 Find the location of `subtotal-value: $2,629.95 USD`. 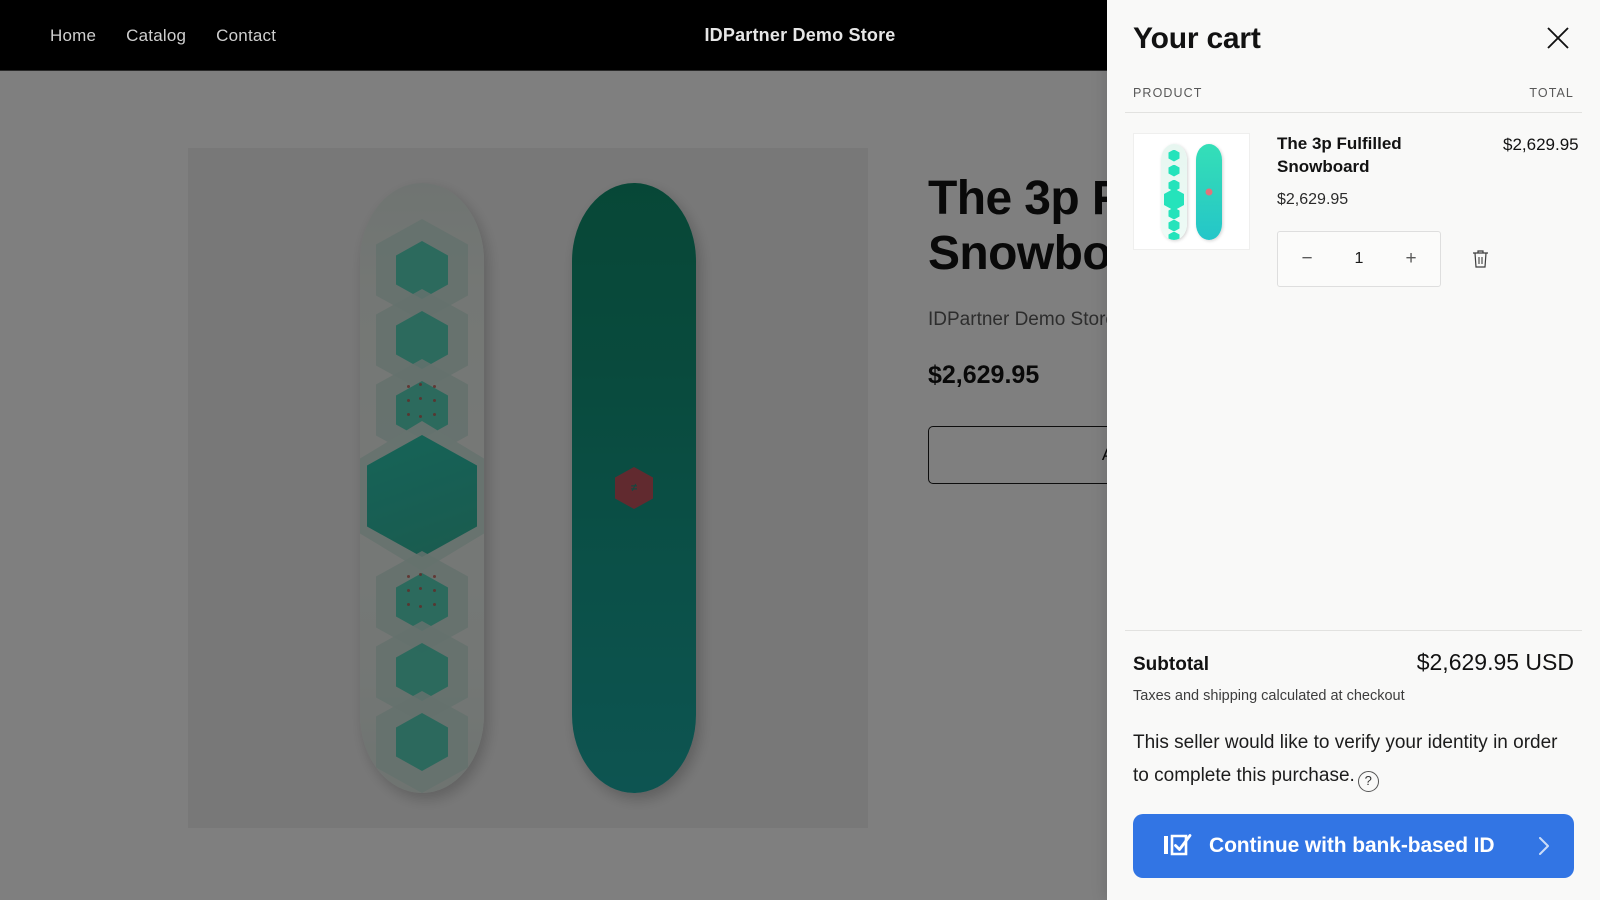

subtotal-value: $2,629.95 USD is located at coordinates (1495, 661).